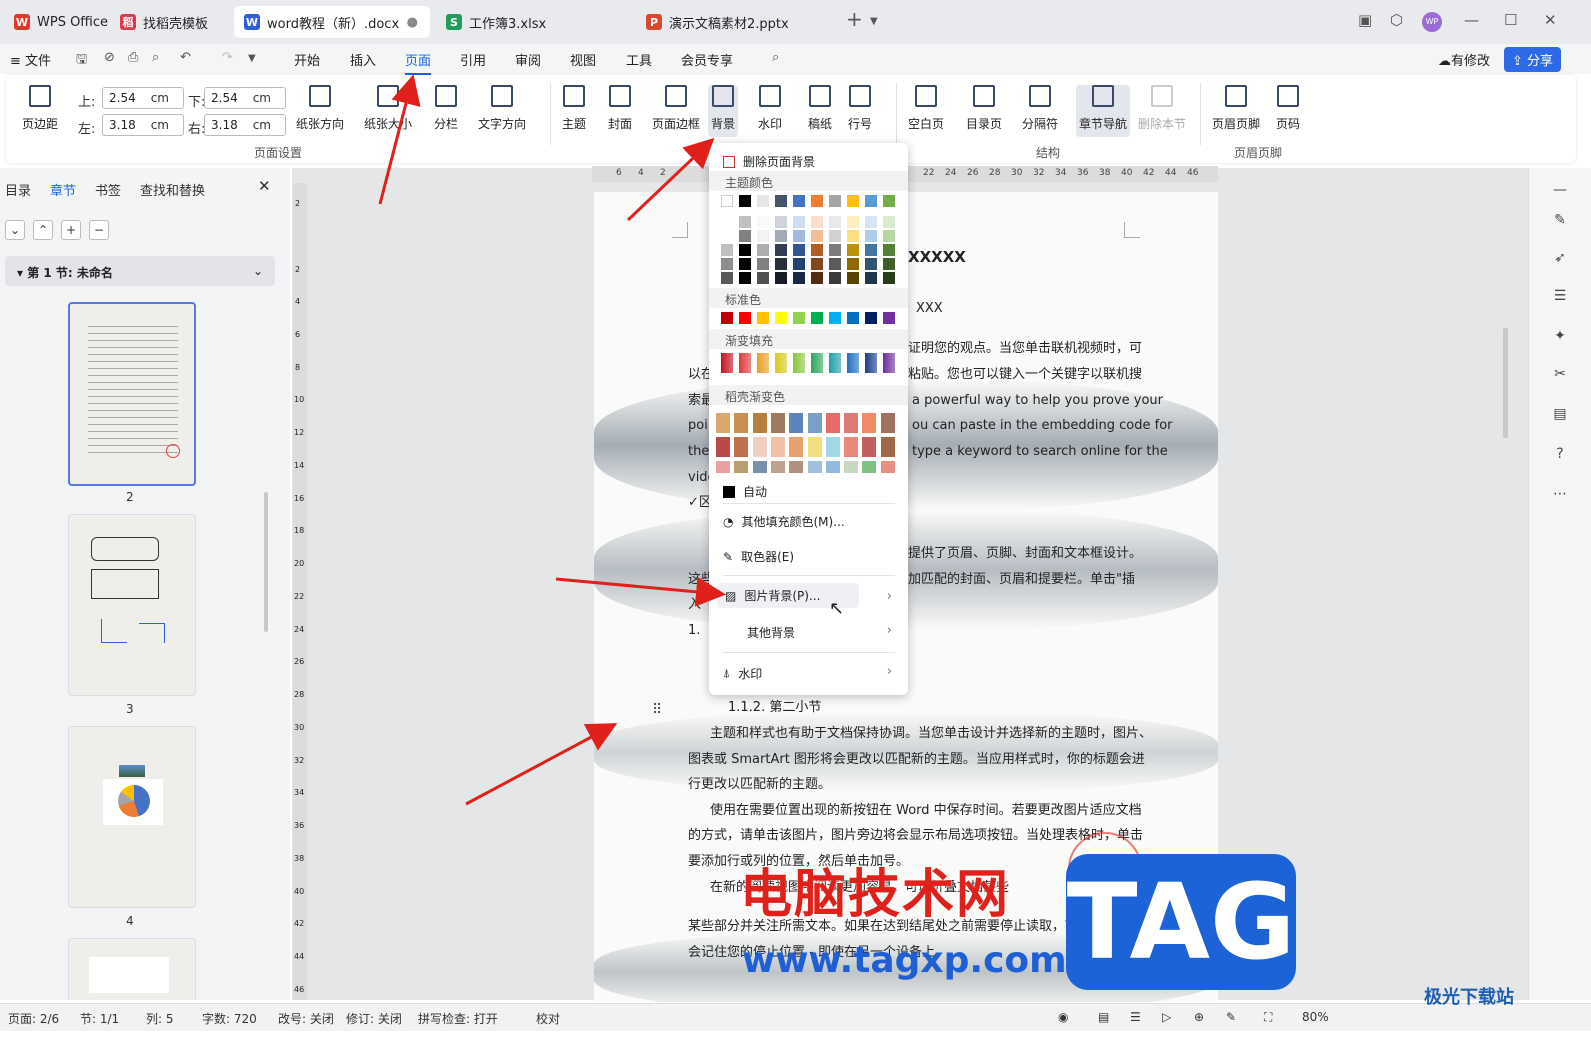  Describe the element at coordinates (1560, 297) in the screenshot. I see `sliders-icon: ☰` at that location.